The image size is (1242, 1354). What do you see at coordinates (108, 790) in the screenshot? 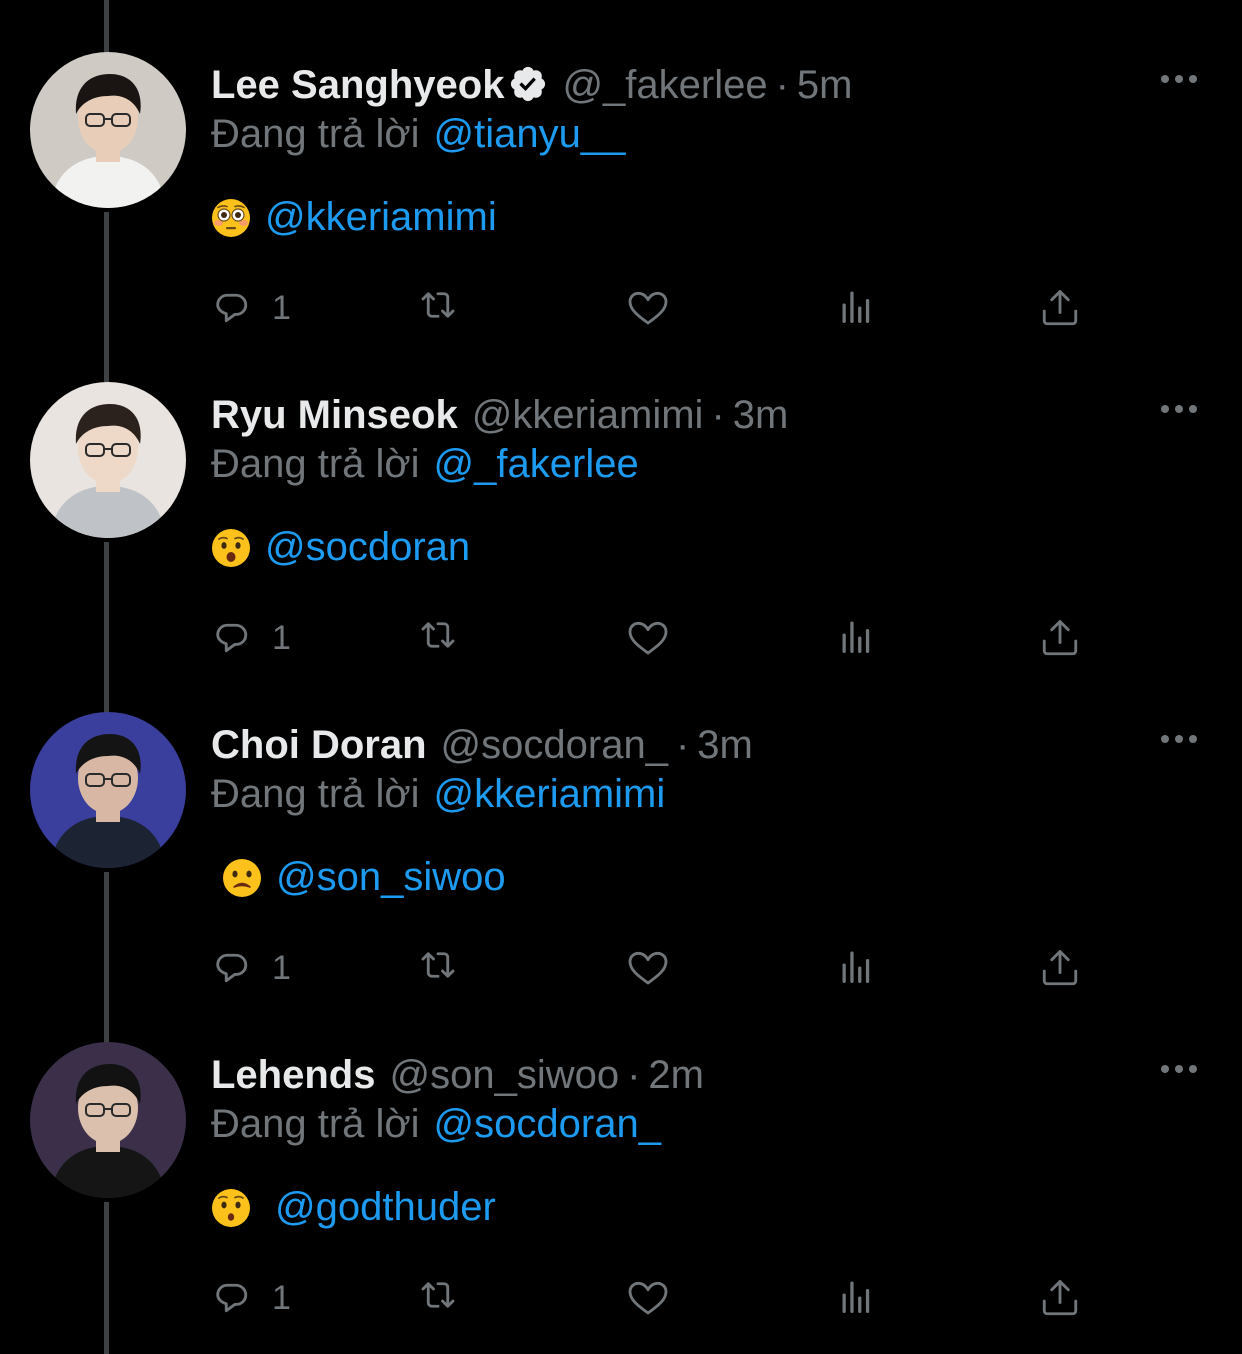
I see `avatar-choi-doran` at bounding box center [108, 790].